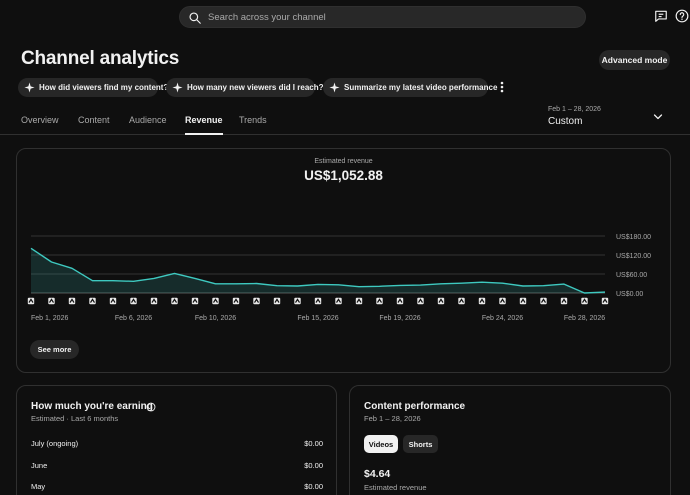 The image size is (690, 495). What do you see at coordinates (420, 444) in the screenshot?
I see `shorts-tab-button: Shorts` at bounding box center [420, 444].